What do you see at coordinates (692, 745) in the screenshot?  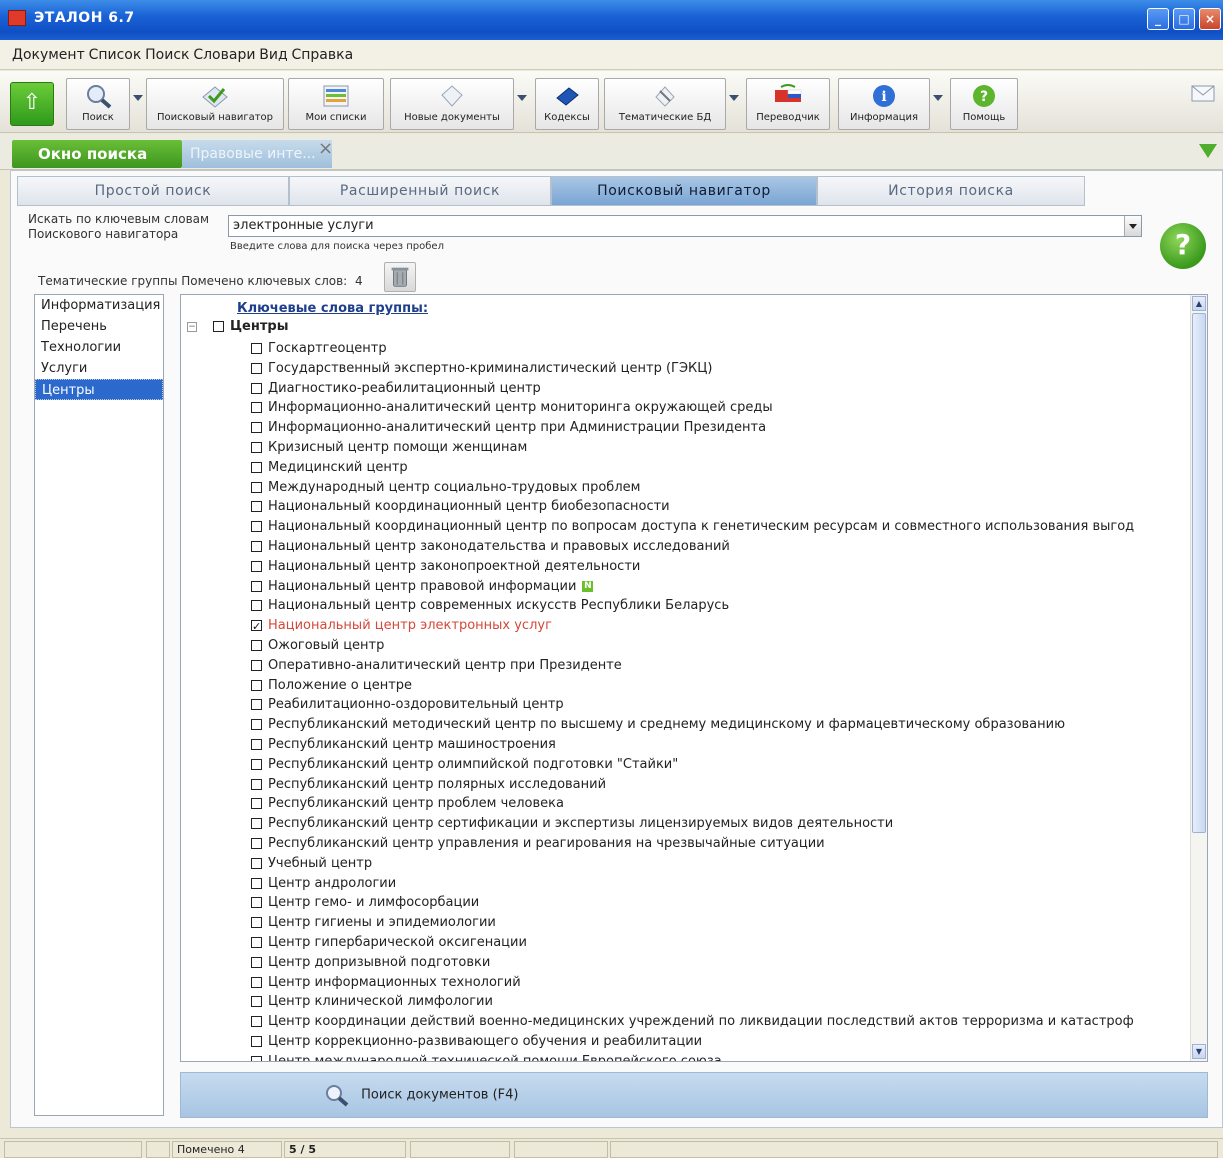 I see `list-item: Республиканский центр машиностроения` at bounding box center [692, 745].